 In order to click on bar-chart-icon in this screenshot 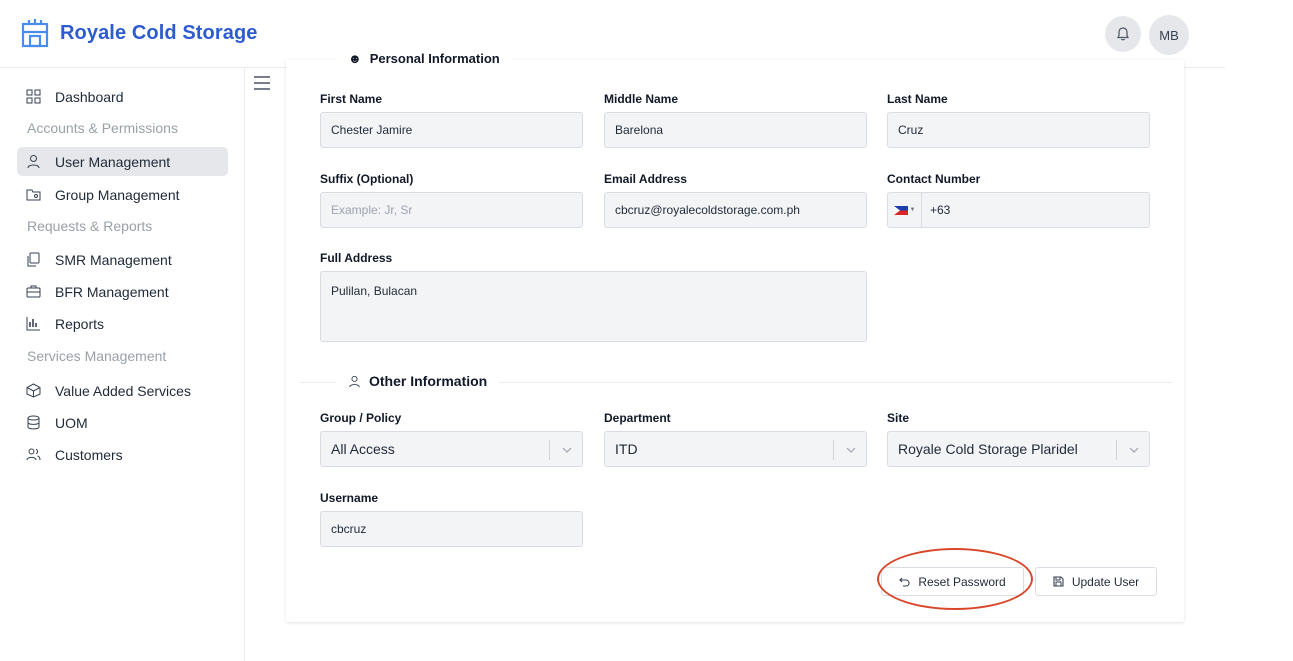, I will do `click(33, 324)`.